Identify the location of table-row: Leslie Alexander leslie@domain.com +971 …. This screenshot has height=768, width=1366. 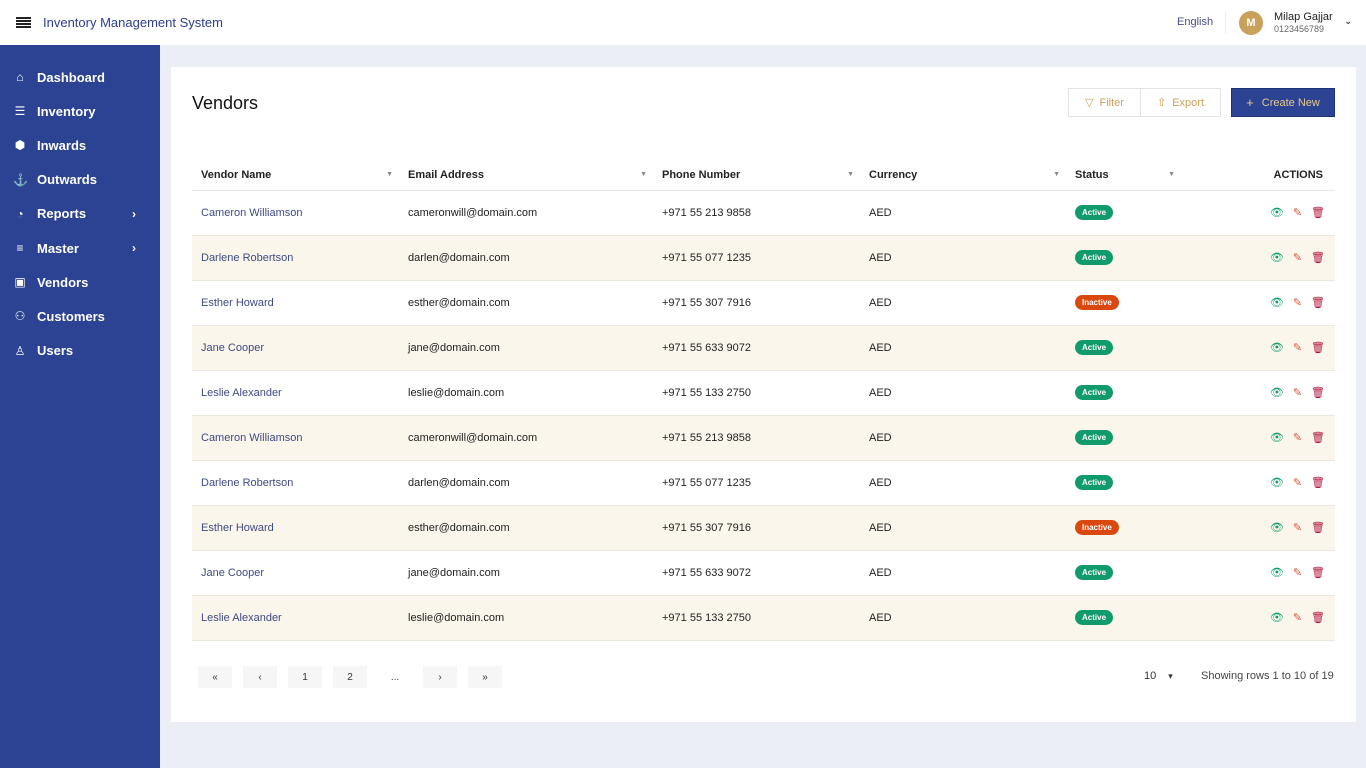
(763, 618).